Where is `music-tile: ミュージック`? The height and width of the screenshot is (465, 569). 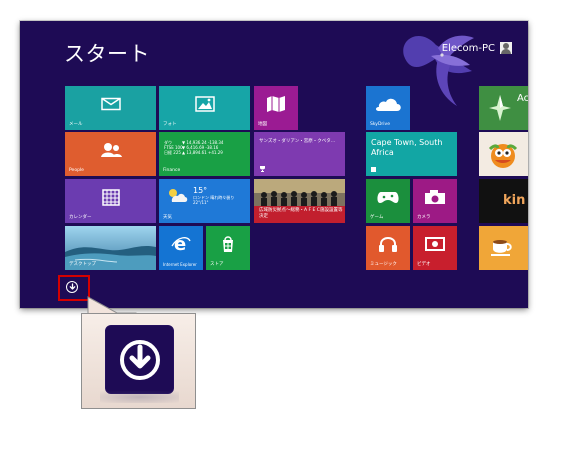 music-tile: ミュージック is located at coordinates (388, 248).